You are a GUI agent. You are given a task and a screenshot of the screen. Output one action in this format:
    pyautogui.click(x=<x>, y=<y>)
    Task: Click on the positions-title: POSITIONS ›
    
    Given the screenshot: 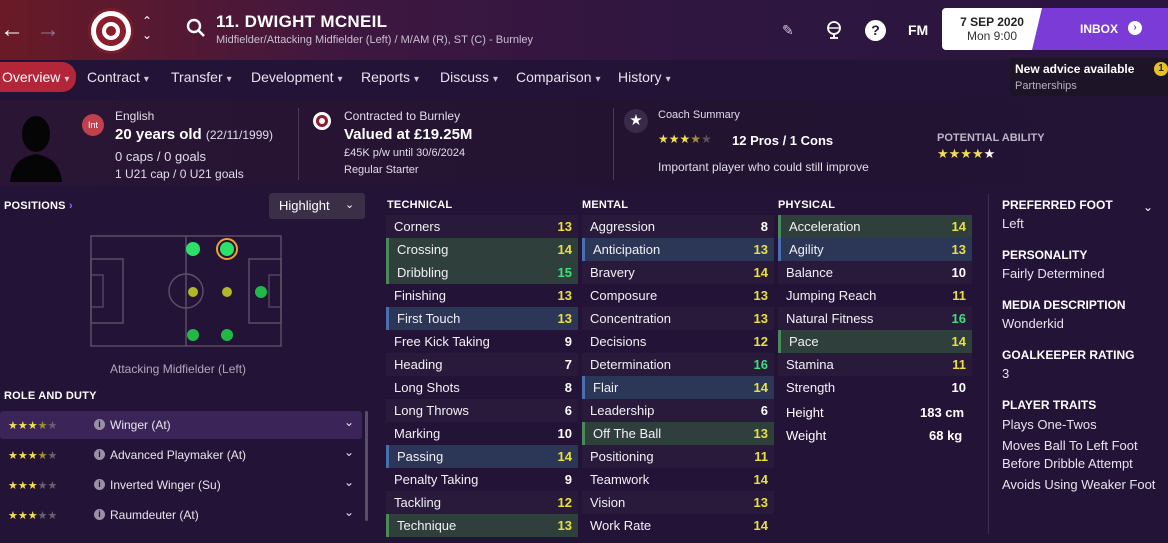 What is the action you would take?
    pyautogui.click(x=38, y=206)
    